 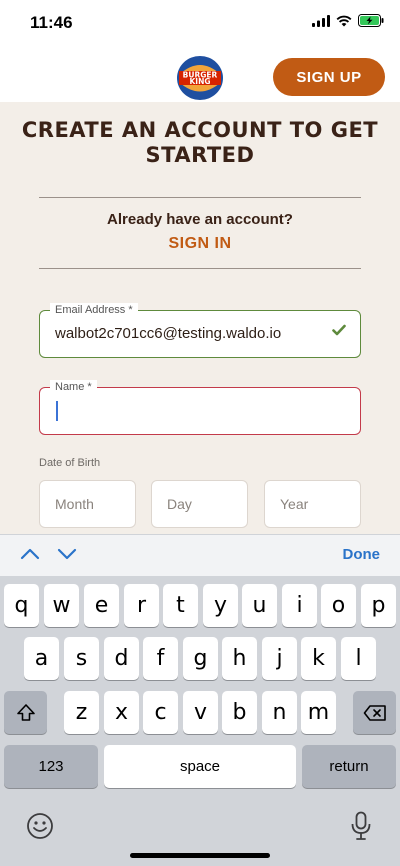 I want to click on month-placeholder: Month, so click(x=74, y=504).